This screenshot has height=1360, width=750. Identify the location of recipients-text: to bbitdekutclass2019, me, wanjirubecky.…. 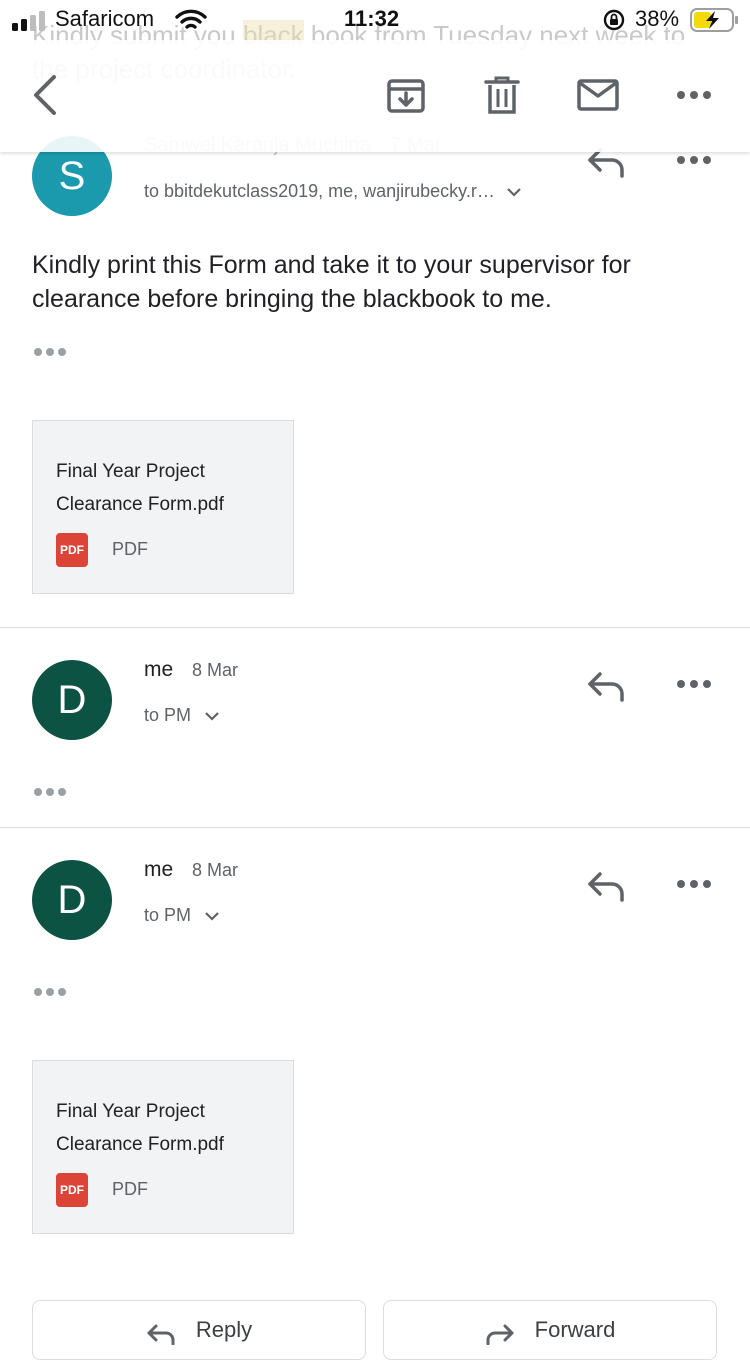
(319, 191).